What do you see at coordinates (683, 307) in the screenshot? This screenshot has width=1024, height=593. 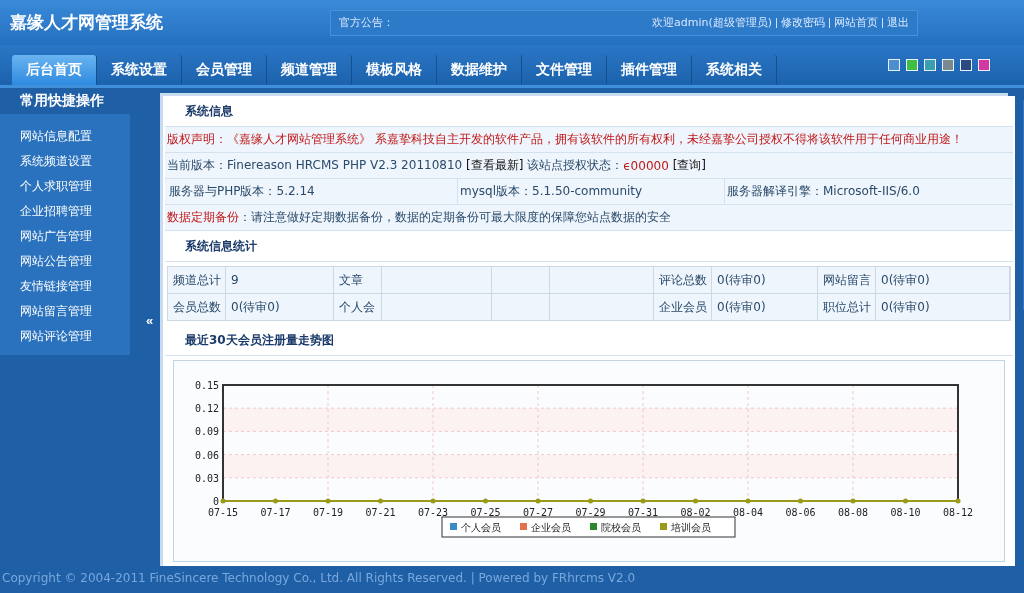 I see `stat-cell: 企业会员` at bounding box center [683, 307].